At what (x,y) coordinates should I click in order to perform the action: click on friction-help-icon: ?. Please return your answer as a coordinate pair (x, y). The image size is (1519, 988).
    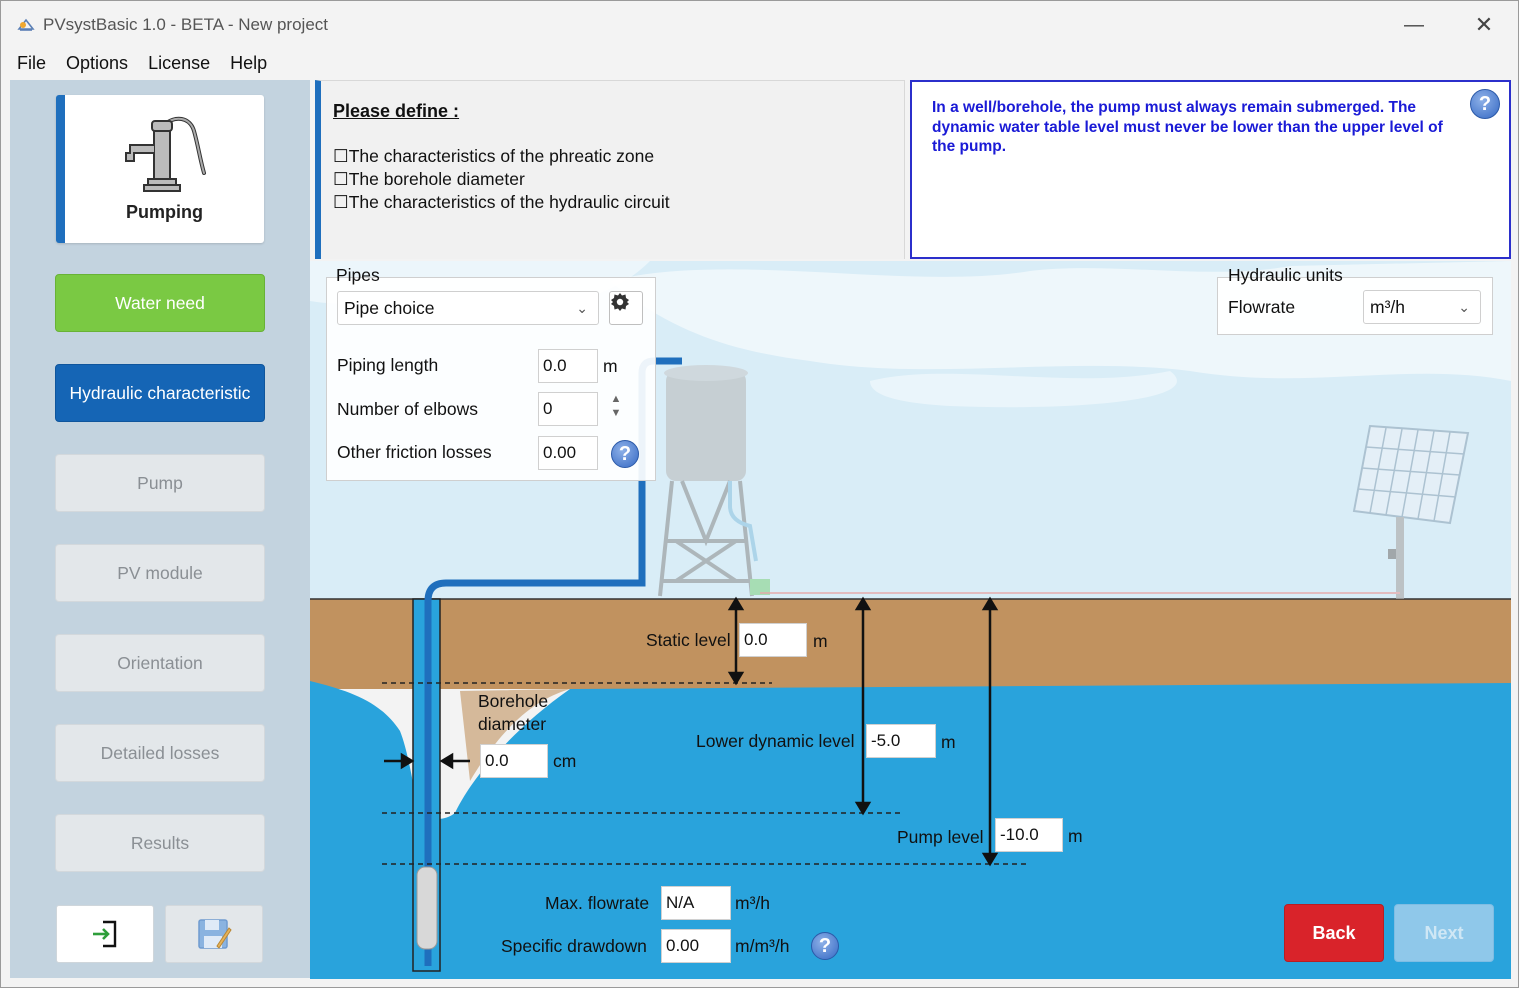
    Looking at the image, I should click on (625, 454).